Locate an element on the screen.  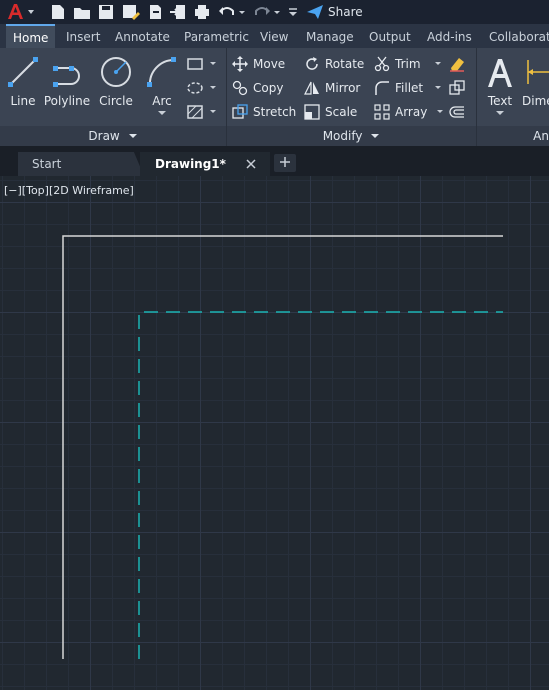
document-tabs: Start Drawing1* is located at coordinates (274, 161).